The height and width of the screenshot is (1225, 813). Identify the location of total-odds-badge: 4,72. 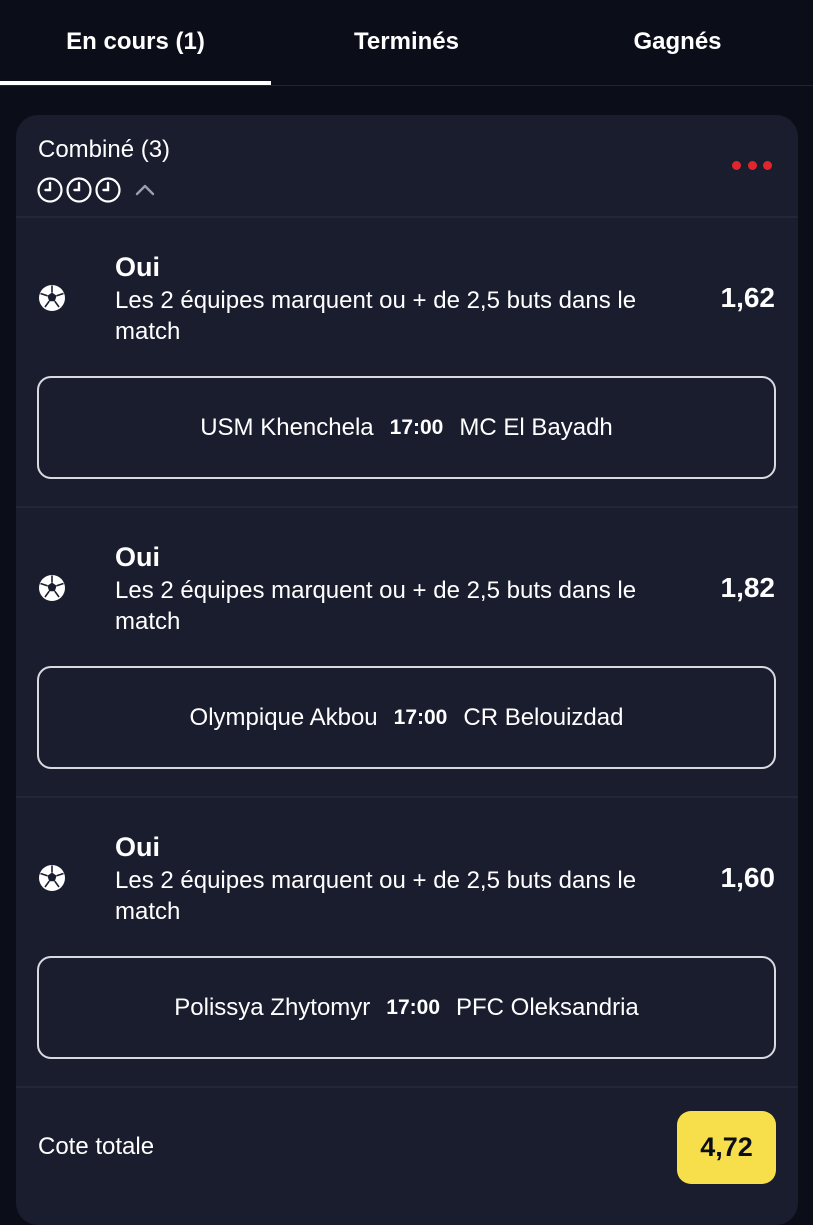
(726, 1147).